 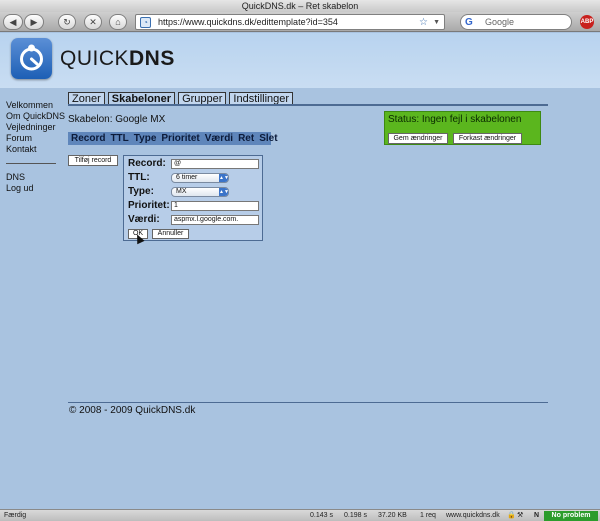 I want to click on back-arrow-icon: ◀, so click(x=13, y=21).